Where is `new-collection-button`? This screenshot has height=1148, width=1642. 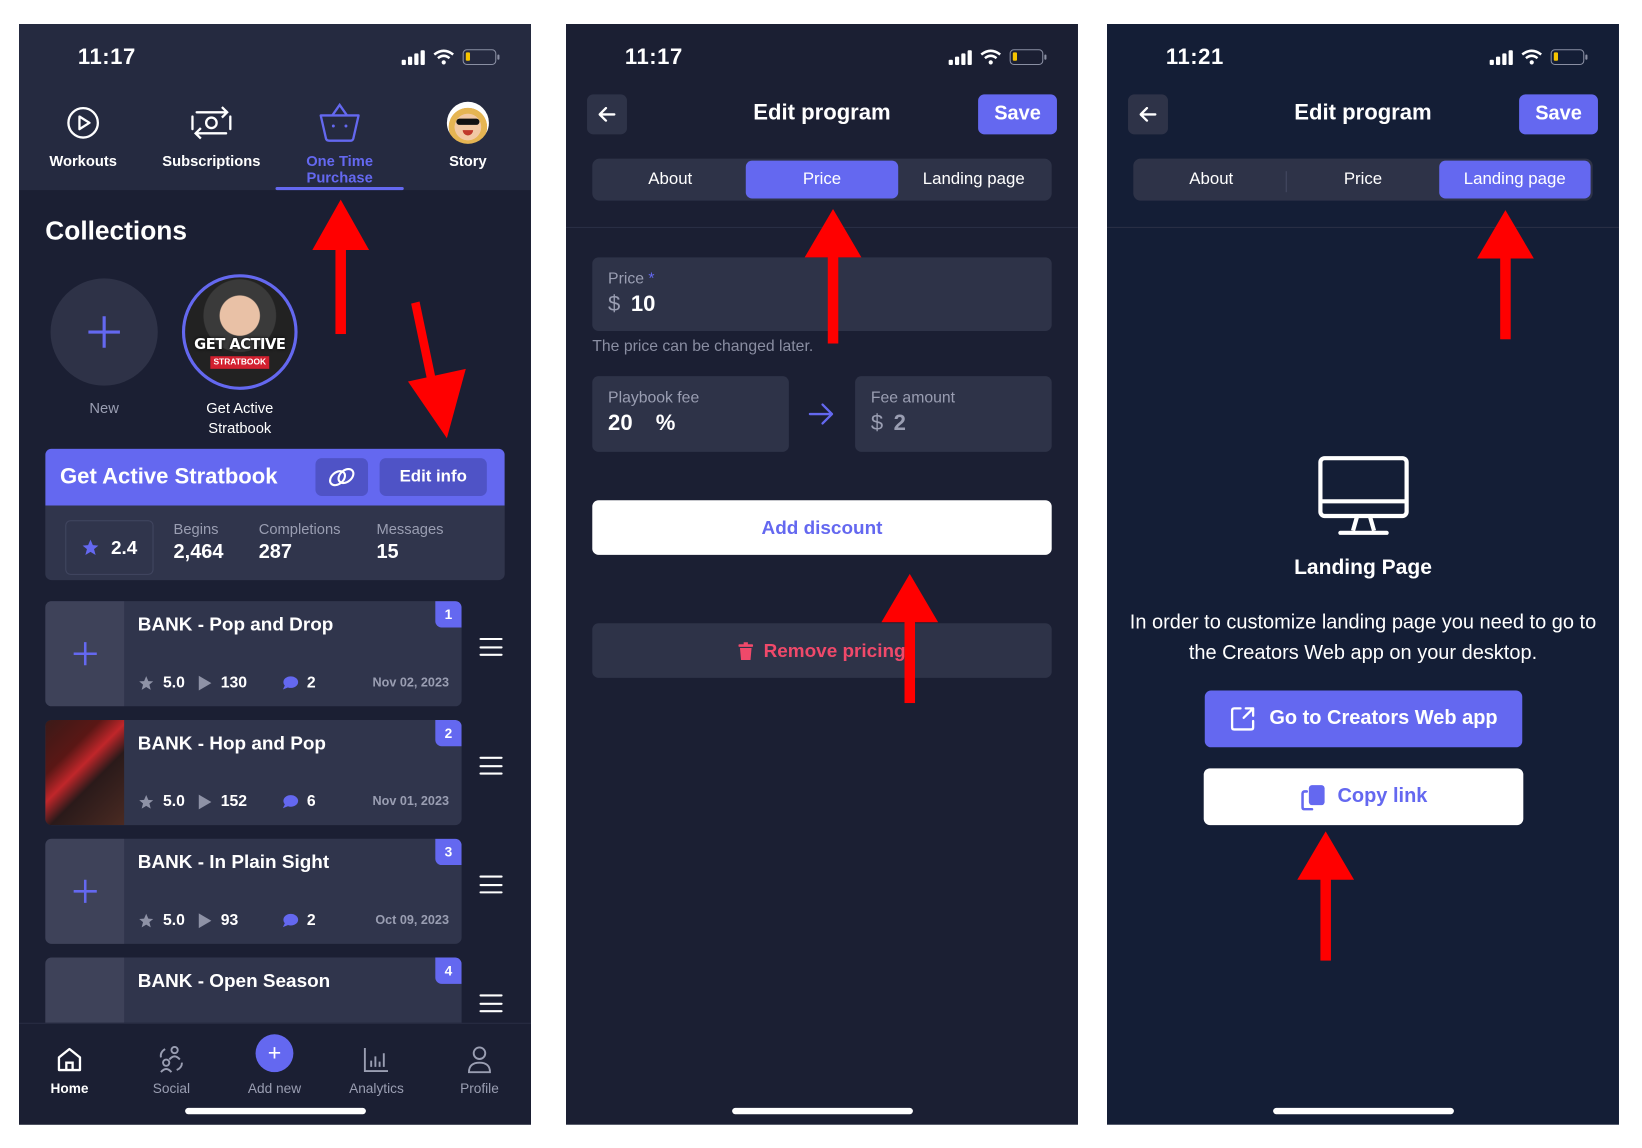
new-collection-button is located at coordinates (104, 332).